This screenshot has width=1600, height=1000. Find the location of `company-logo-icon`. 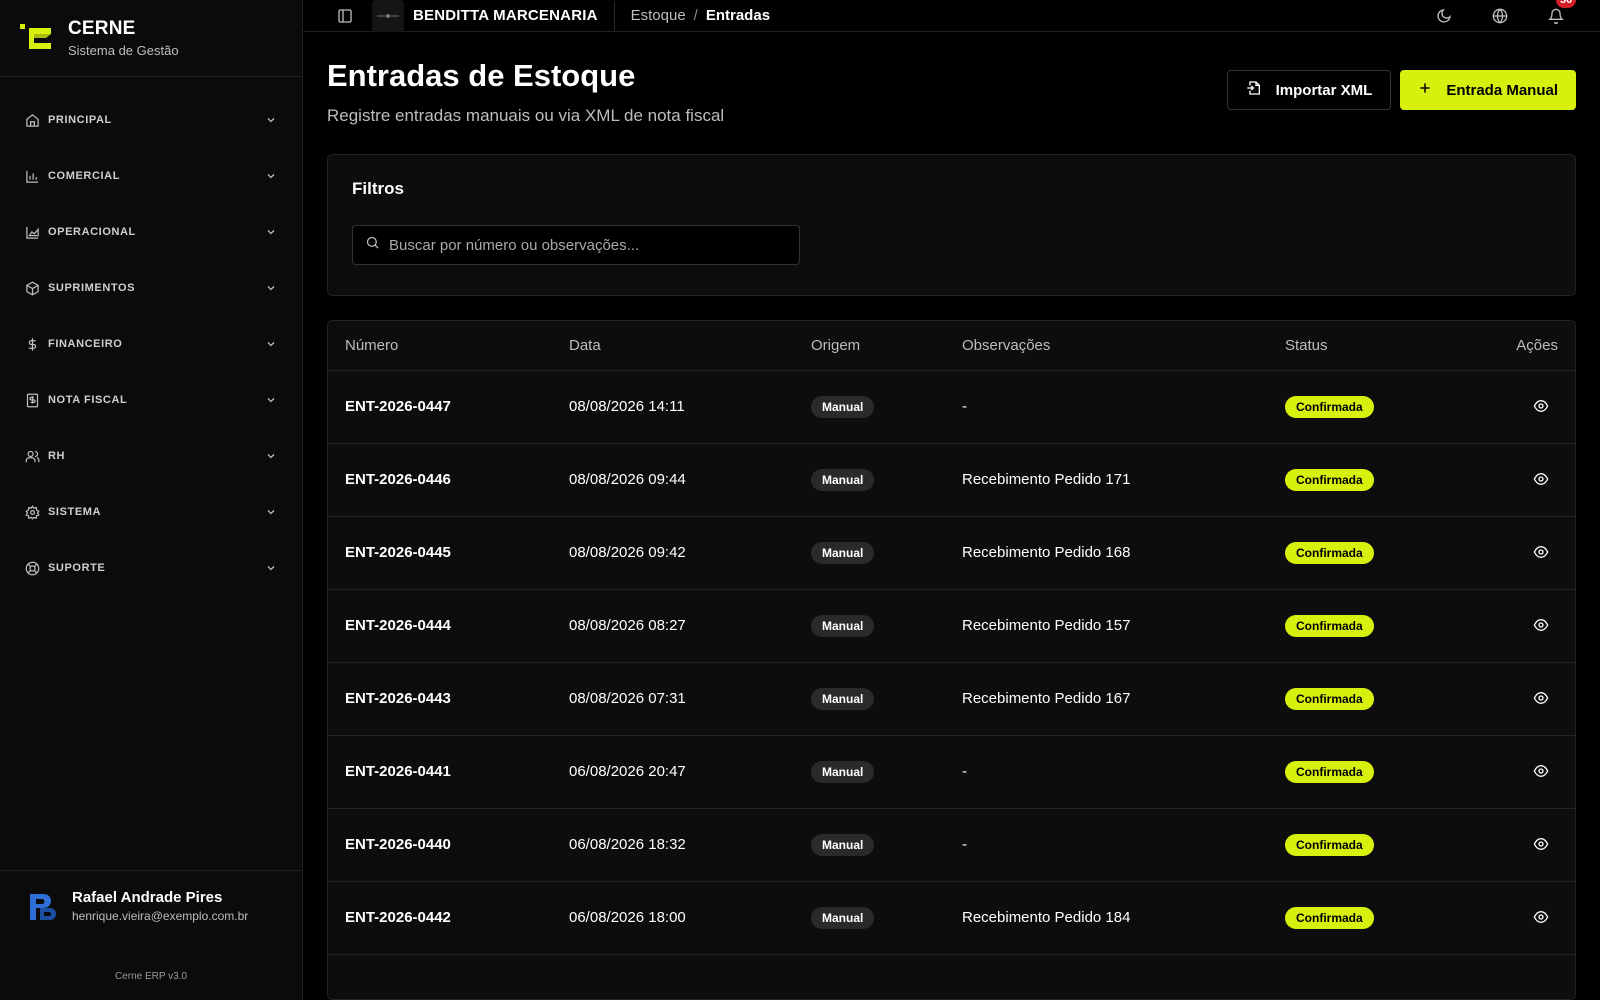

company-logo-icon is located at coordinates (388, 16).